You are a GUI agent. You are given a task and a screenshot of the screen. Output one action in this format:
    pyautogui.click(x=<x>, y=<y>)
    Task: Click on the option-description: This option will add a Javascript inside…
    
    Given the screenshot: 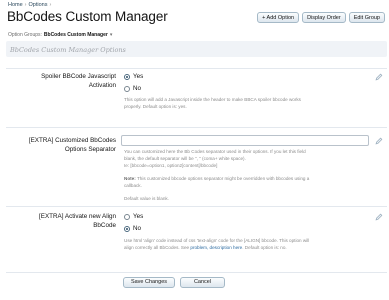 What is the action you would take?
    pyautogui.click(x=248, y=103)
    